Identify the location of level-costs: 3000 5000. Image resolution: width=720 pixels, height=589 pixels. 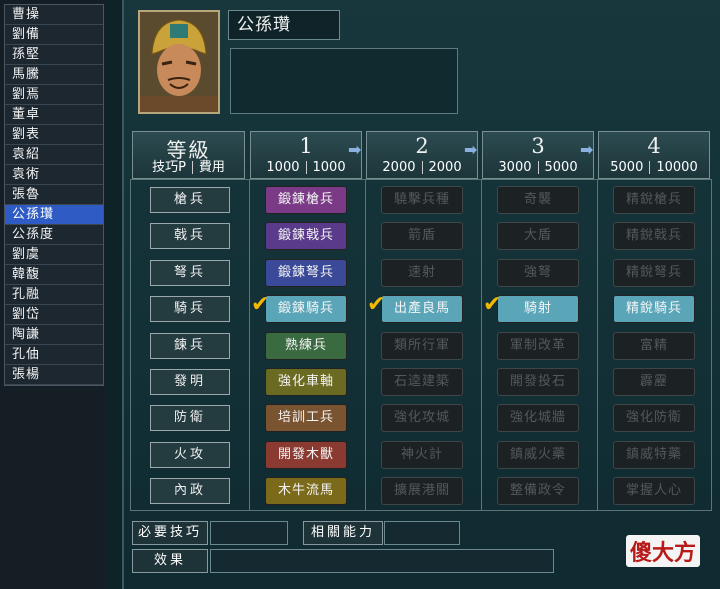
(538, 167).